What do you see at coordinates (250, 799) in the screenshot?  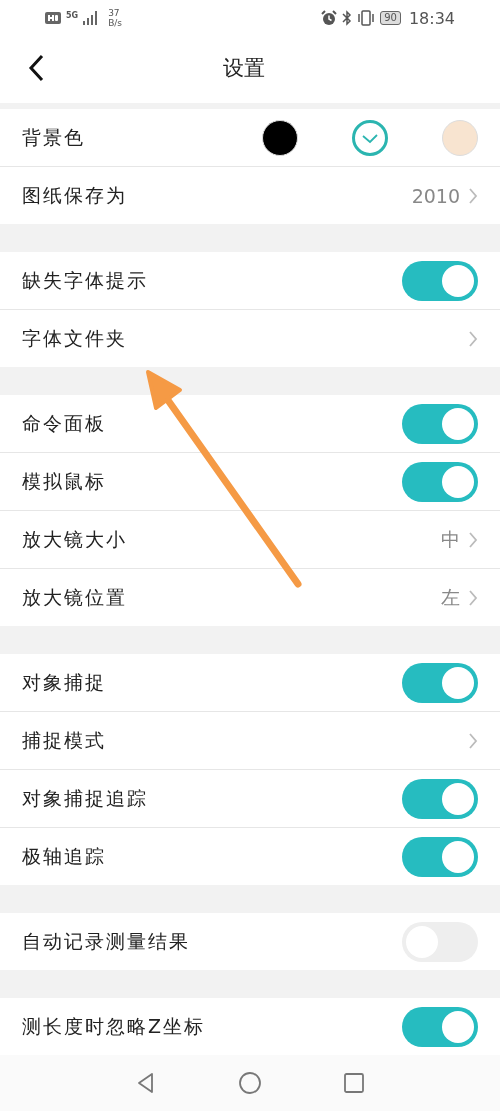 I see `settings-row: 对象捕捉追踪` at bounding box center [250, 799].